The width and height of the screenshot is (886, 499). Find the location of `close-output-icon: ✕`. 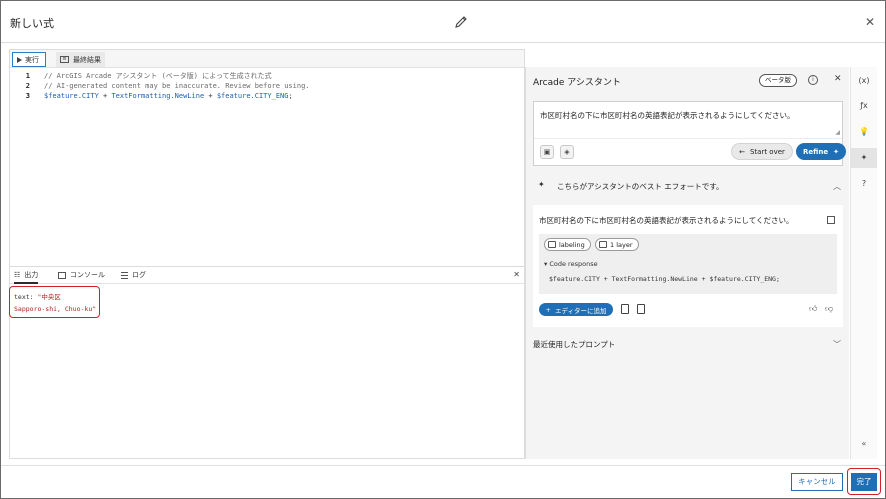

close-output-icon: ✕ is located at coordinates (516, 274).